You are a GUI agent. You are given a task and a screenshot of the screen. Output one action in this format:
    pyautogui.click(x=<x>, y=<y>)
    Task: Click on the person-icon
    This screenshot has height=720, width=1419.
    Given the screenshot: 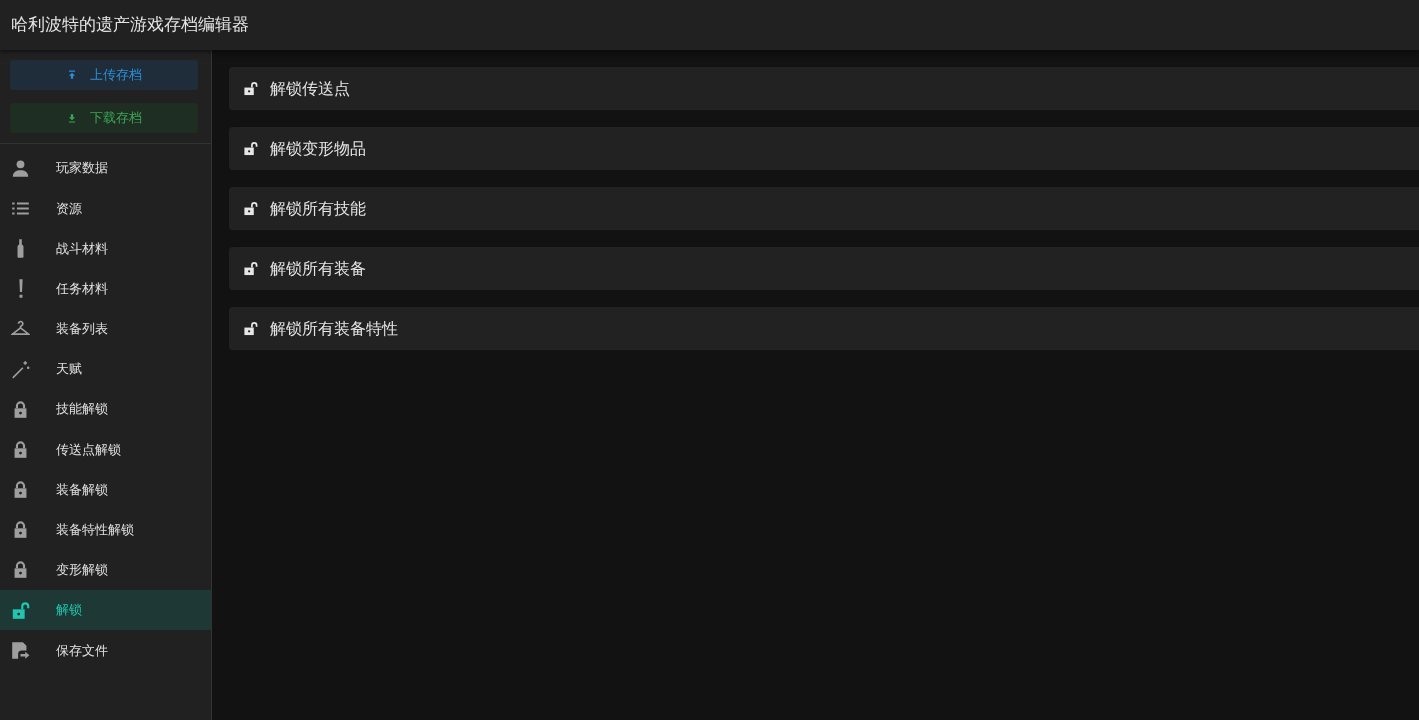 What is the action you would take?
    pyautogui.click(x=20, y=168)
    